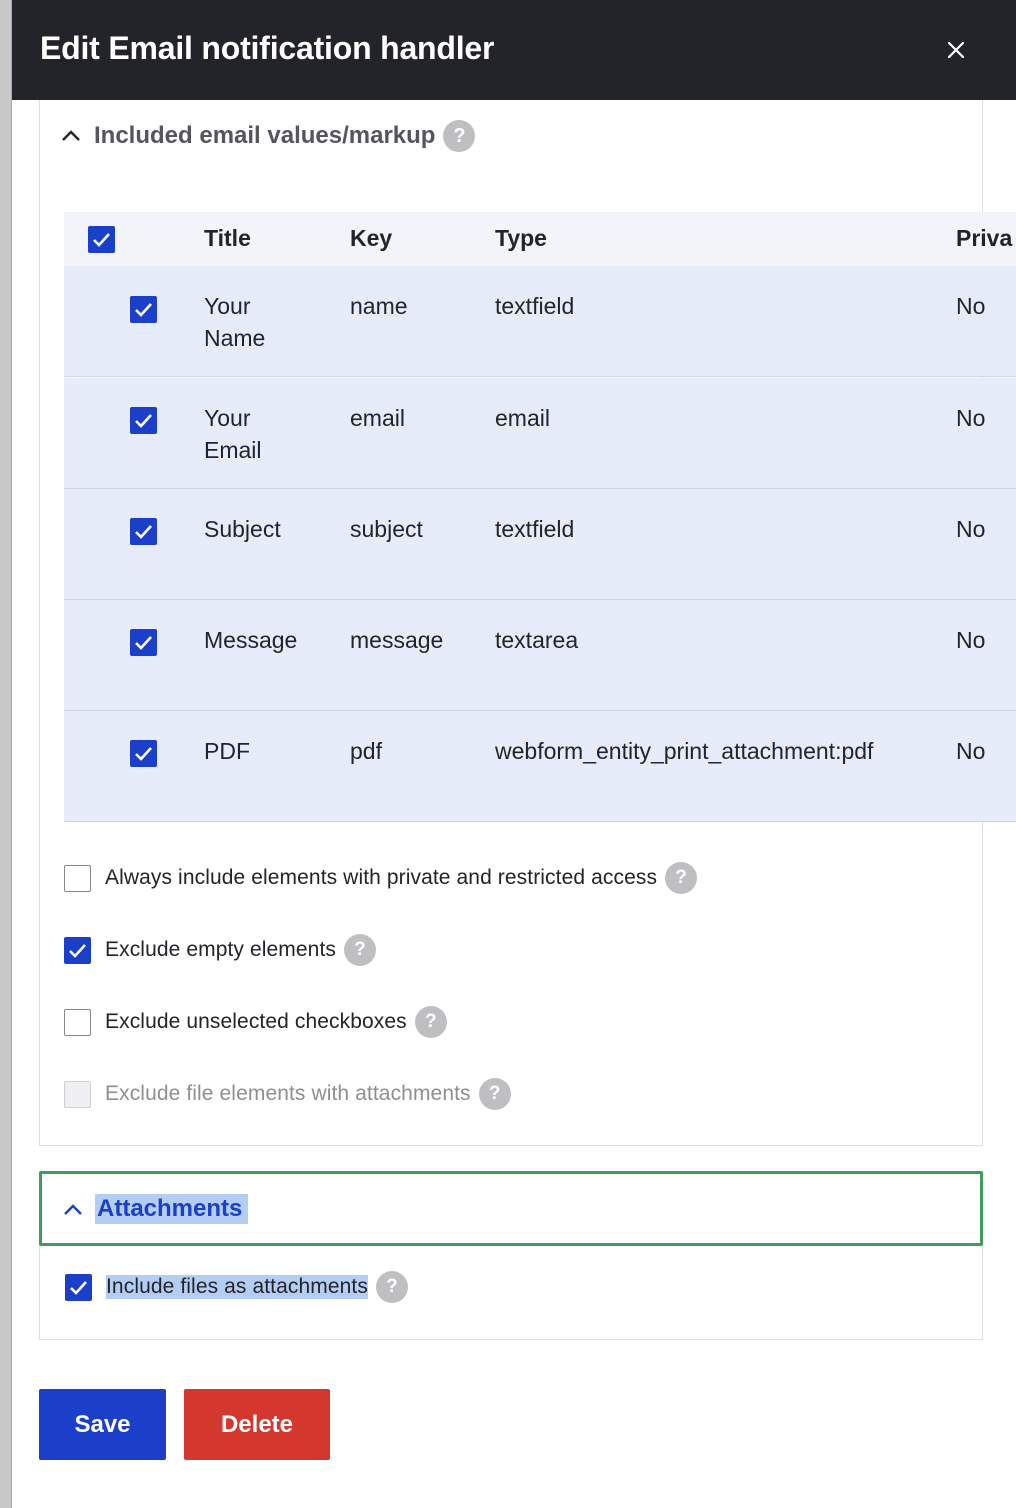 The width and height of the screenshot is (1016, 1508). Describe the element at coordinates (386, 529) in the screenshot. I see `row-key: subject` at that location.